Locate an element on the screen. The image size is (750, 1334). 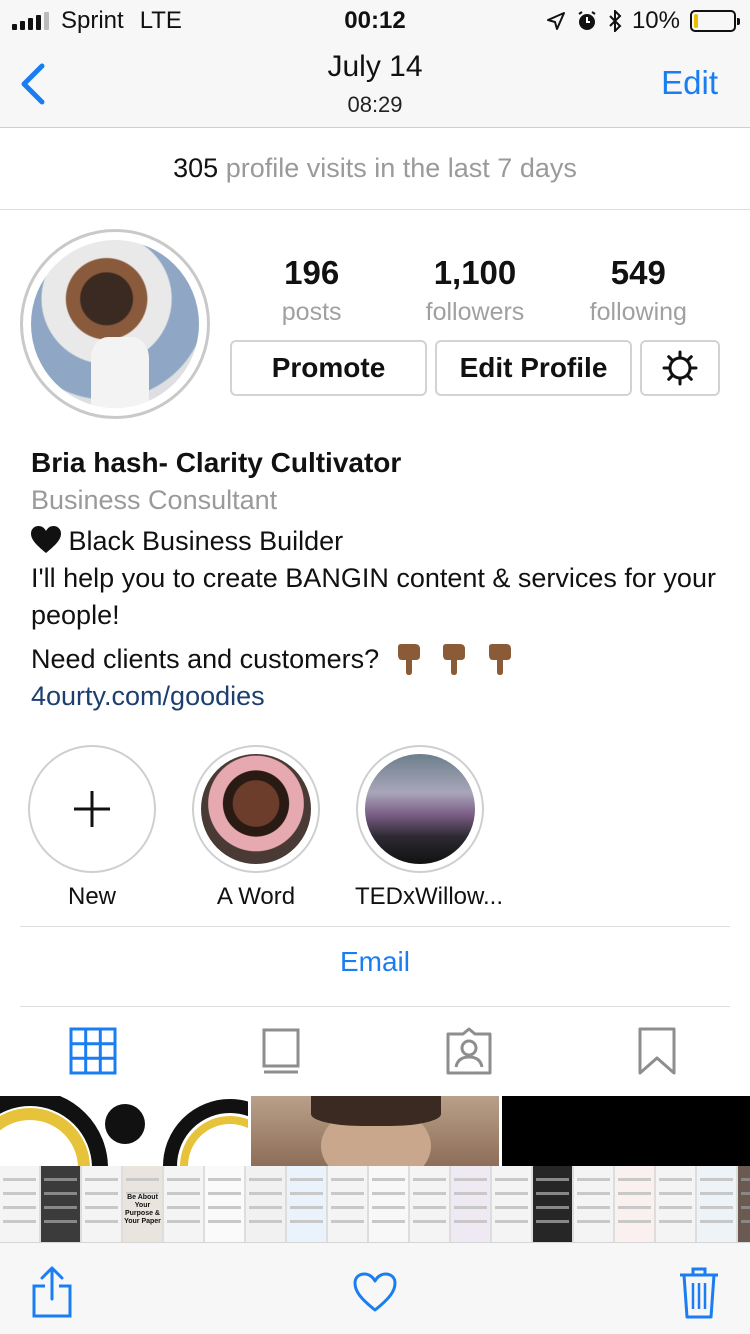
avatar-image is located at coordinates (115, 324).